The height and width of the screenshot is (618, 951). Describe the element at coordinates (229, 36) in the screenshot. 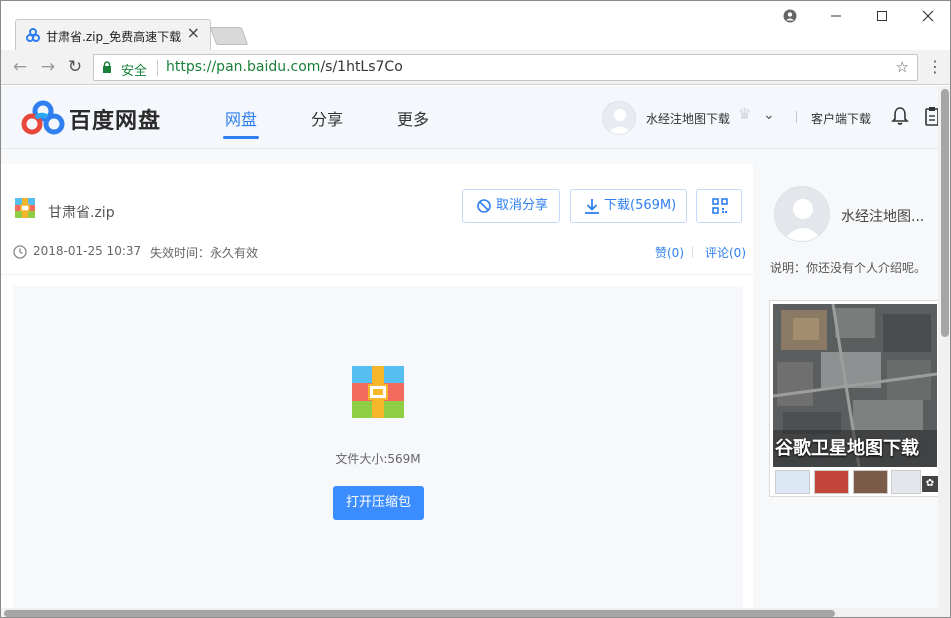

I see `new-tab-button` at that location.